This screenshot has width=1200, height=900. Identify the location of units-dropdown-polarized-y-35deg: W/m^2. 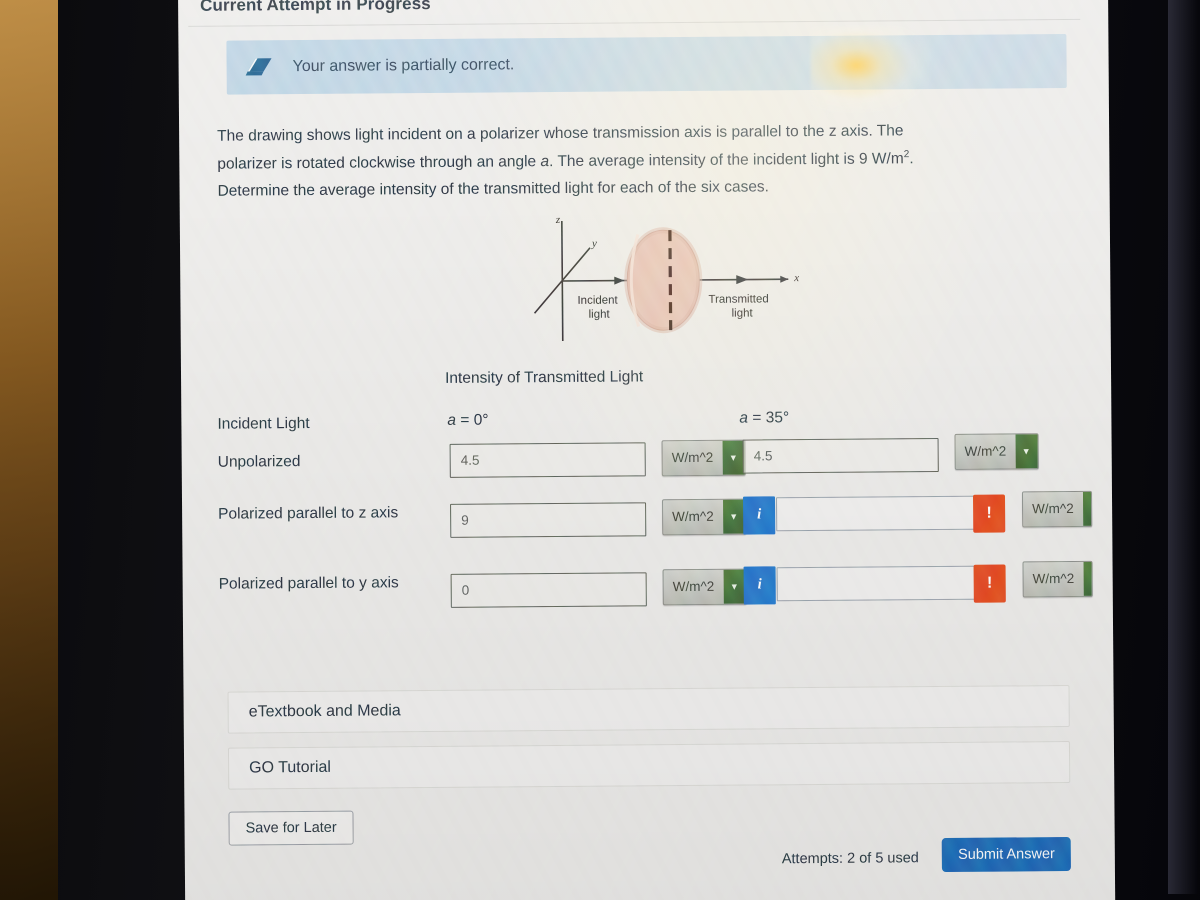
(1057, 579).